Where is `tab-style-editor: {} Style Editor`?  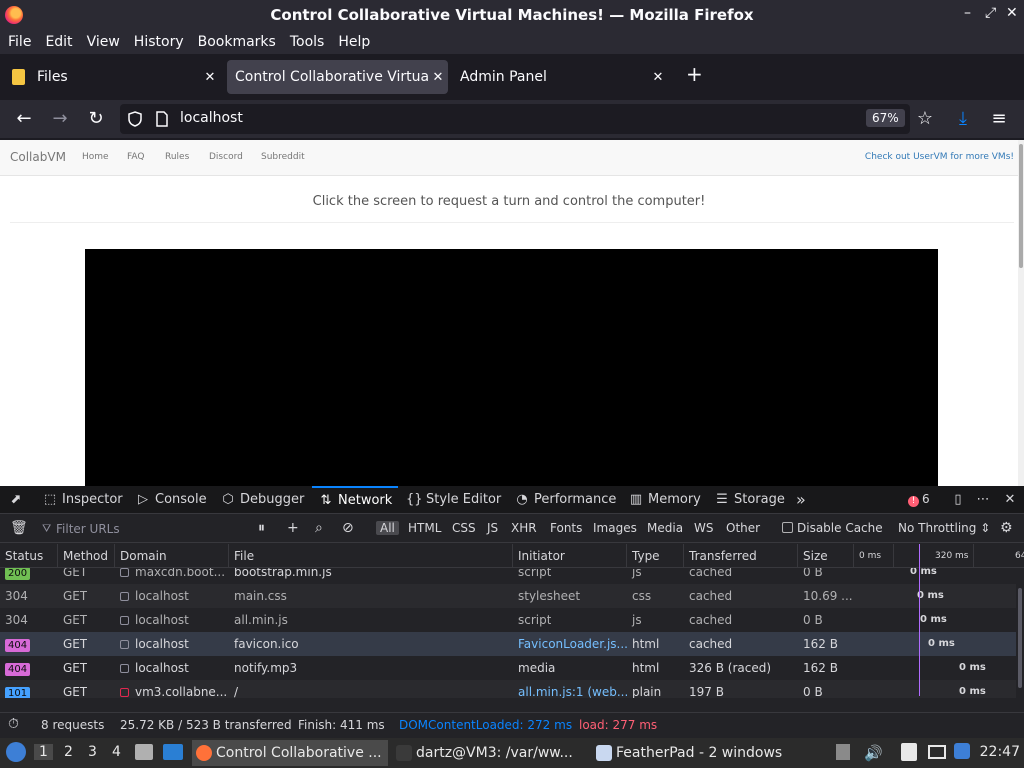 tab-style-editor: {} Style Editor is located at coordinates (453, 500).